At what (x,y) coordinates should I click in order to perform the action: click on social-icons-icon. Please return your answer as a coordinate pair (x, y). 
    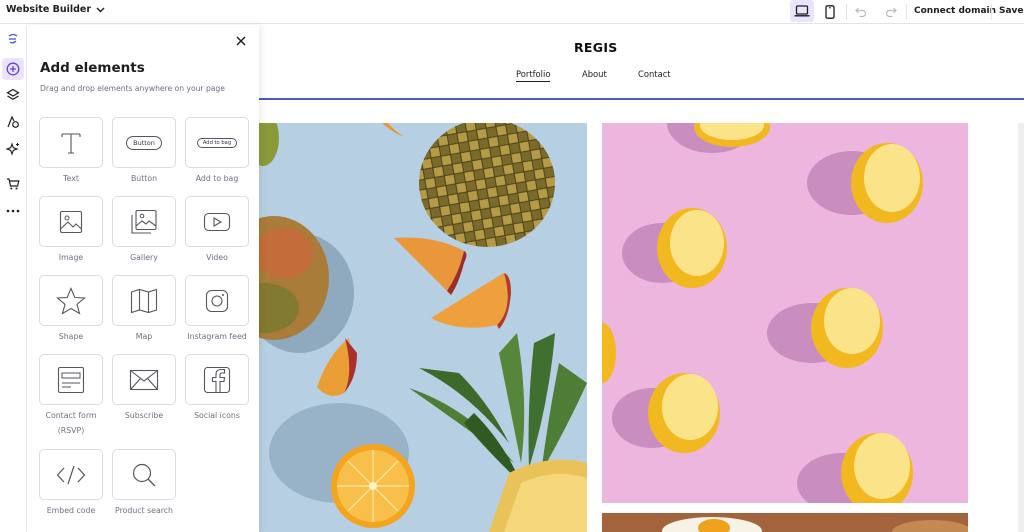
    Looking at the image, I should click on (217, 379).